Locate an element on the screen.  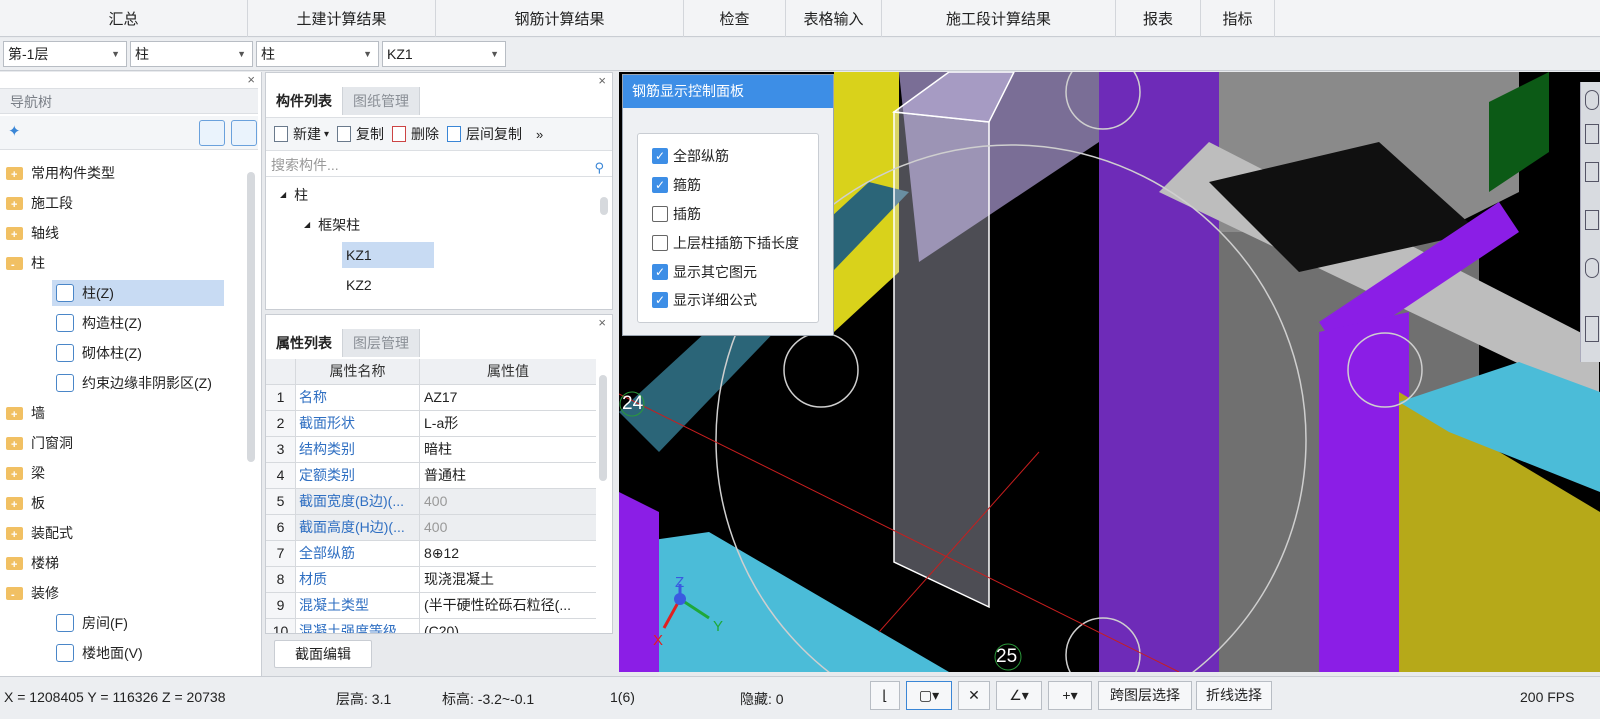
property-row: 8 材质 现浇混凝土 is located at coordinates (431, 580).